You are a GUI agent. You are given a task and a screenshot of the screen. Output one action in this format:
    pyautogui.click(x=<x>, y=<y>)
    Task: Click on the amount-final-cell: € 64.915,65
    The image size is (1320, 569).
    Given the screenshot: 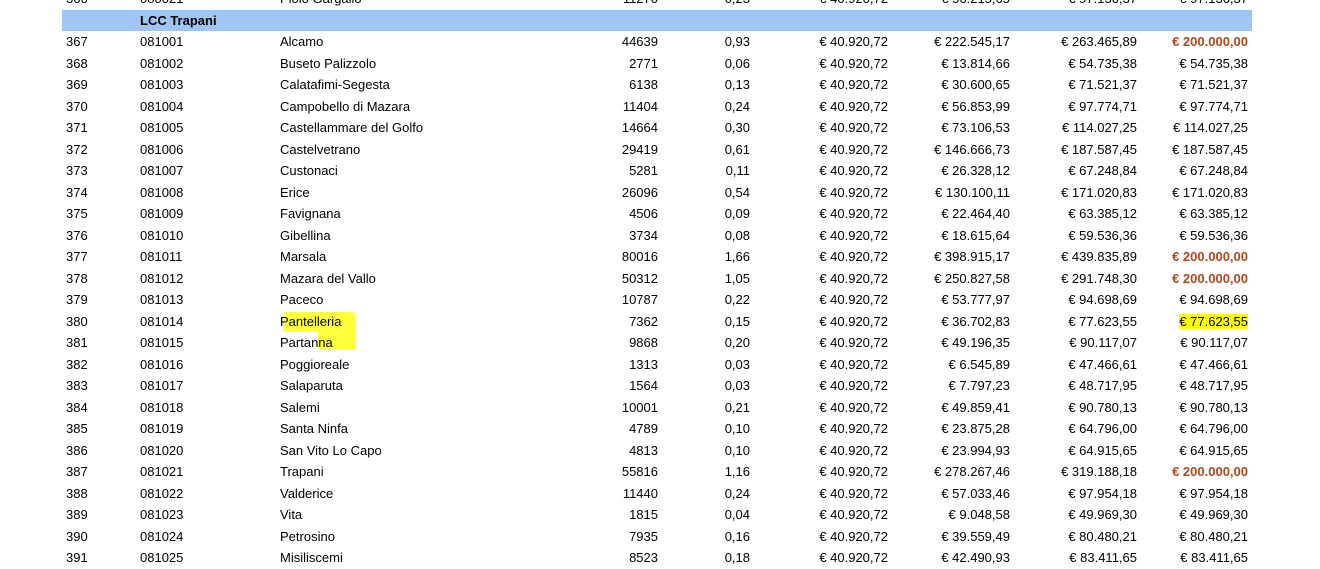 What is the action you would take?
    pyautogui.click(x=1213, y=450)
    